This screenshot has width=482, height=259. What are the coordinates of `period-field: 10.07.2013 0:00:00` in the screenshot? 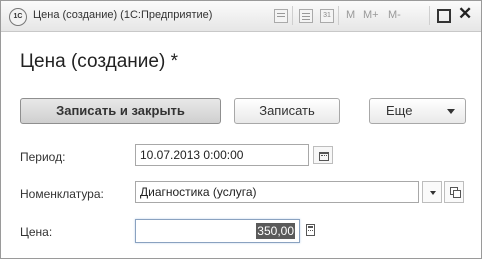 It's located at (222, 155).